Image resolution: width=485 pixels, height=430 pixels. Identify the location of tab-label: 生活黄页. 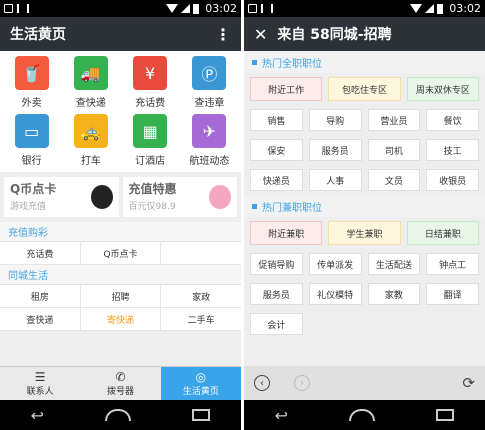
(200, 391).